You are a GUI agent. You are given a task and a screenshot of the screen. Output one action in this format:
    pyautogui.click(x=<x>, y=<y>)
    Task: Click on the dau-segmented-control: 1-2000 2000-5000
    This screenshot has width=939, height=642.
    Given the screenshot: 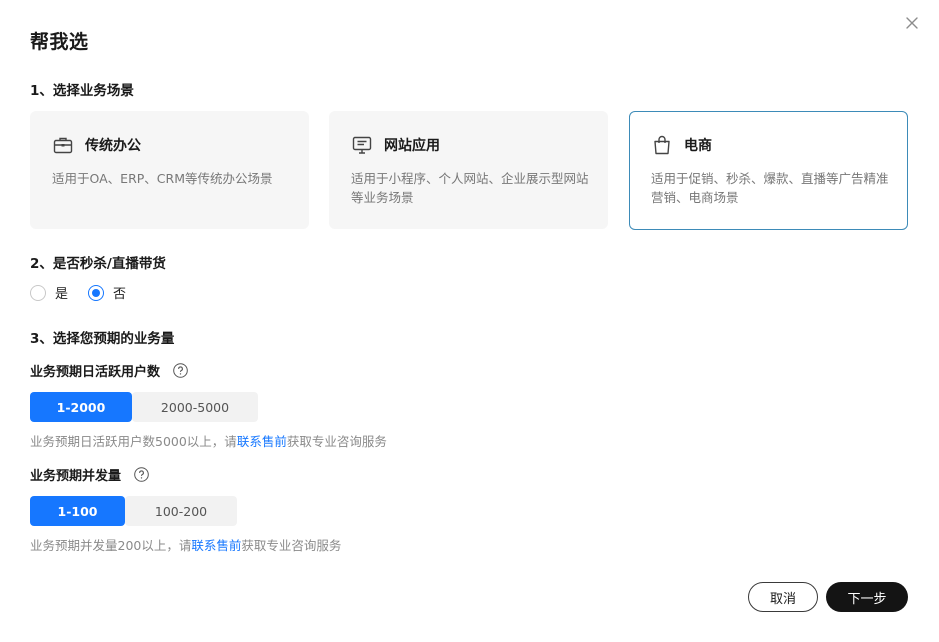 What is the action you would take?
    pyautogui.click(x=144, y=407)
    